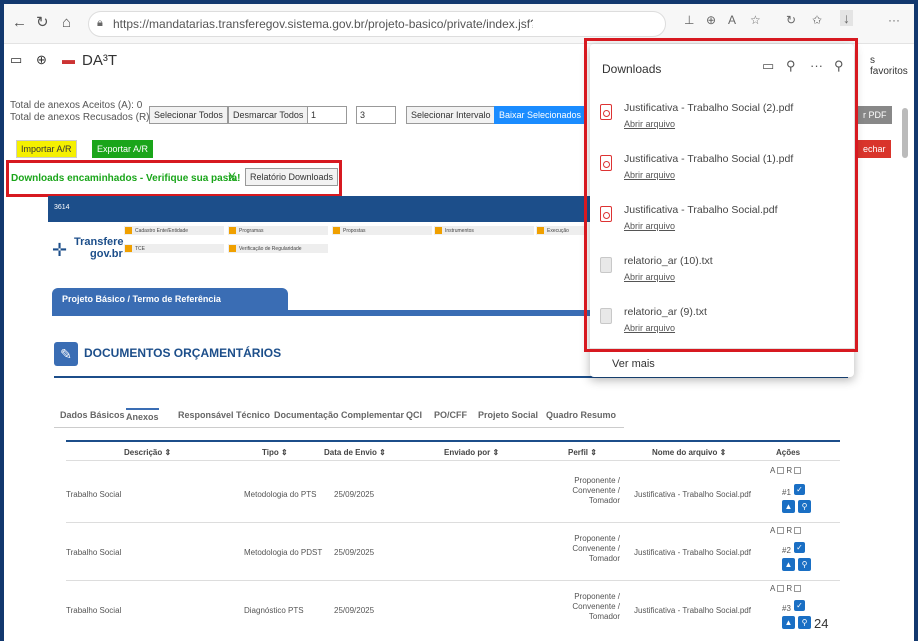 The width and height of the screenshot is (918, 641). What do you see at coordinates (278, 248) in the screenshot?
I see `menu-regularidade: Verificação de Regularidade` at bounding box center [278, 248].